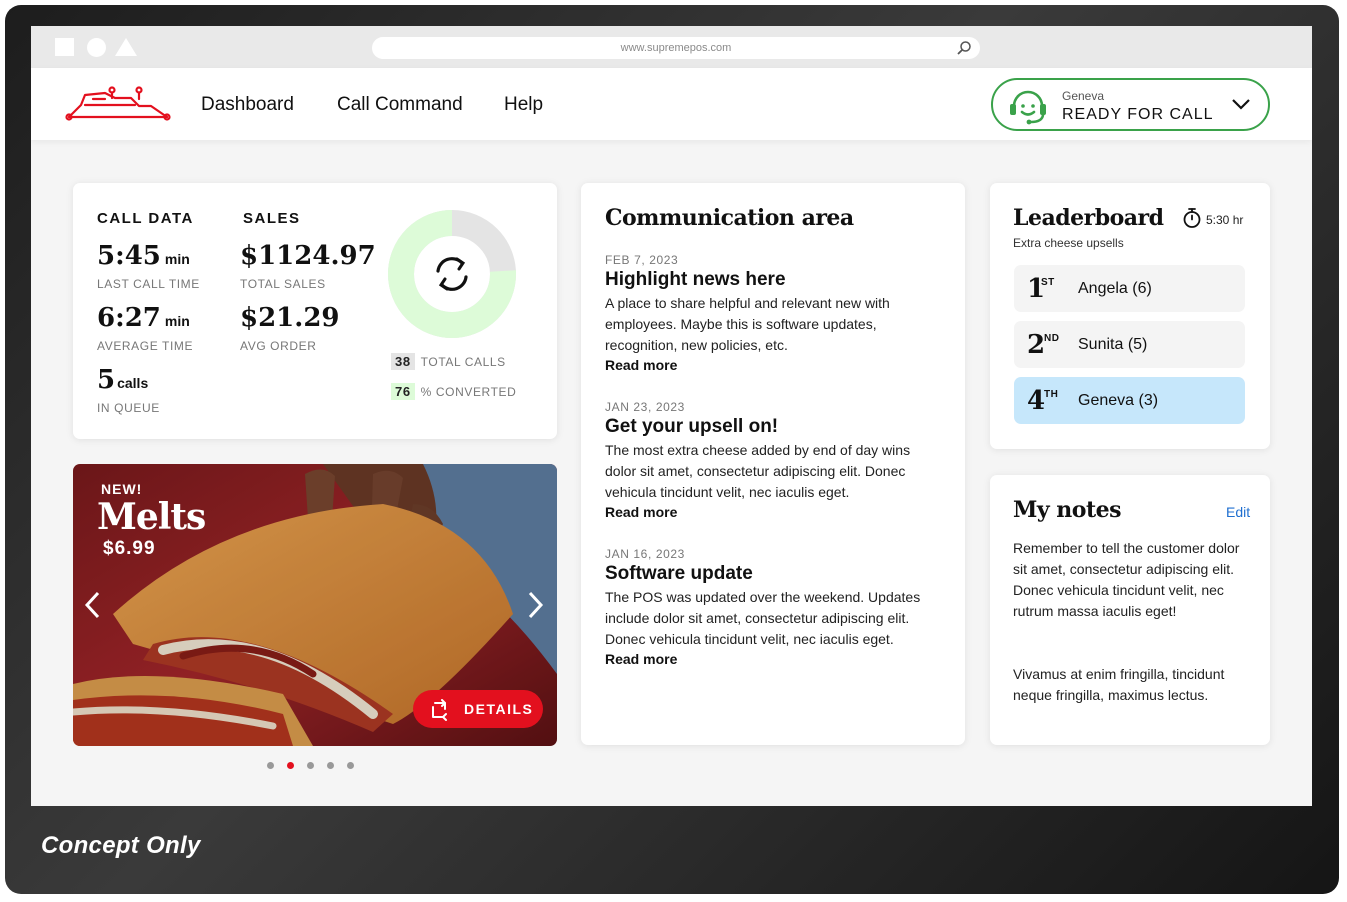  What do you see at coordinates (145, 346) in the screenshot?
I see `average-time-label: AVERAGE TIME` at bounding box center [145, 346].